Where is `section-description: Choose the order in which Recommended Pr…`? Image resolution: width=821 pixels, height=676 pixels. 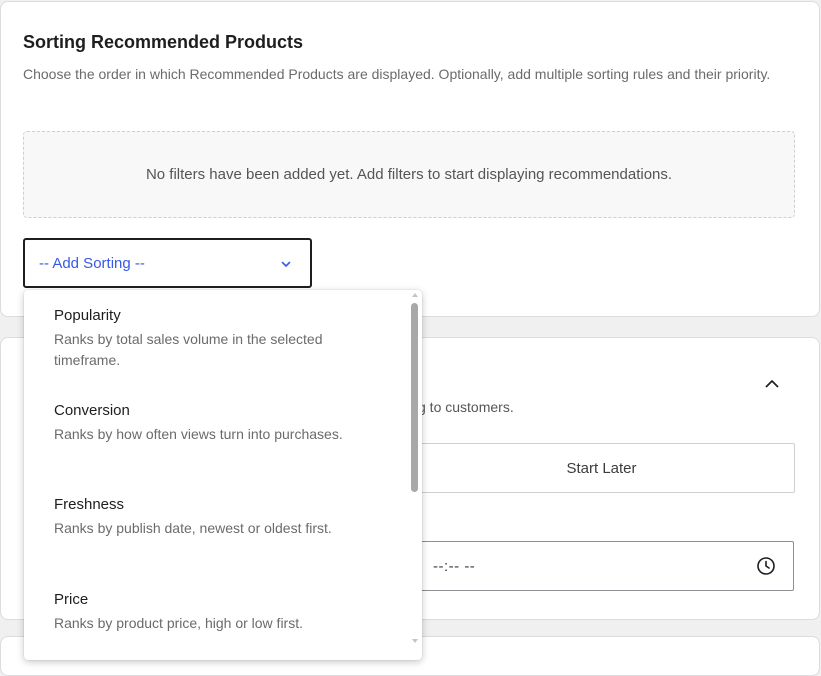 section-description: Choose the order in which Recommended Pr… is located at coordinates (397, 74).